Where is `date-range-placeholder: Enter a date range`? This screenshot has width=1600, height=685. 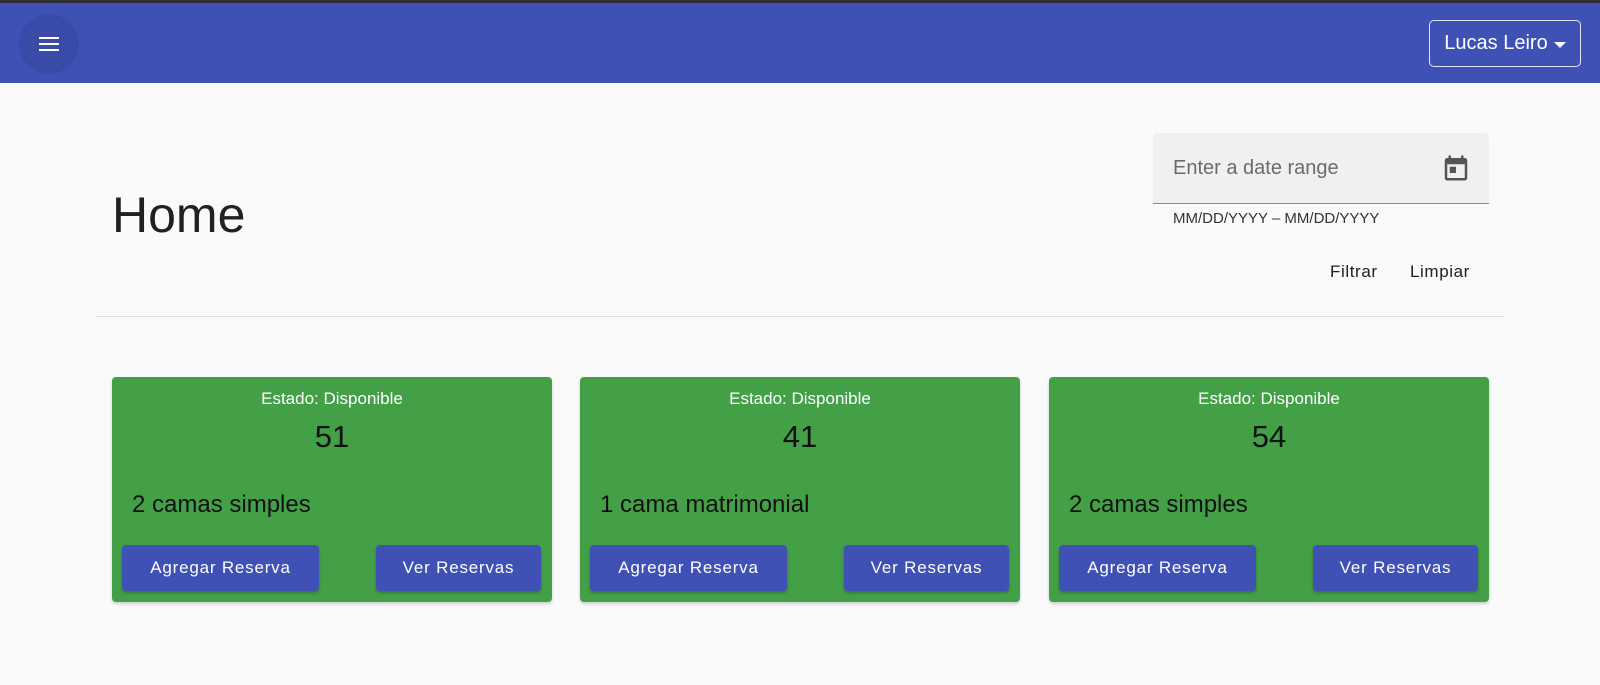
date-range-placeholder: Enter a date range is located at coordinates (1256, 168).